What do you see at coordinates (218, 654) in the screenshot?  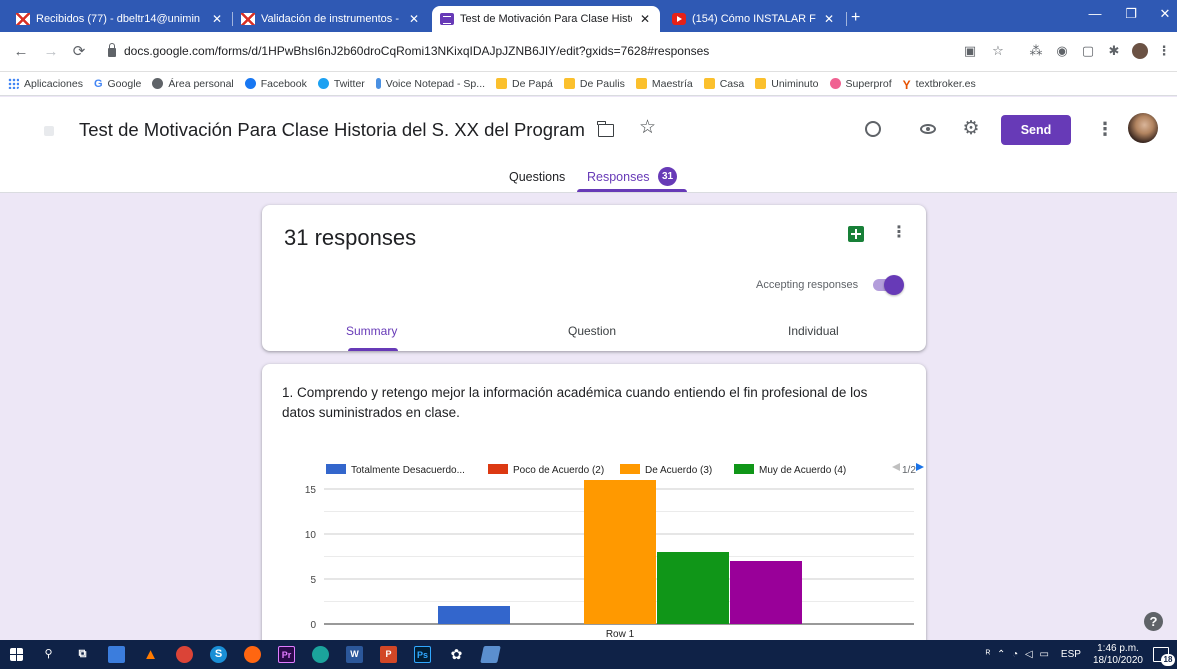 I see `skype-icon: S` at bounding box center [218, 654].